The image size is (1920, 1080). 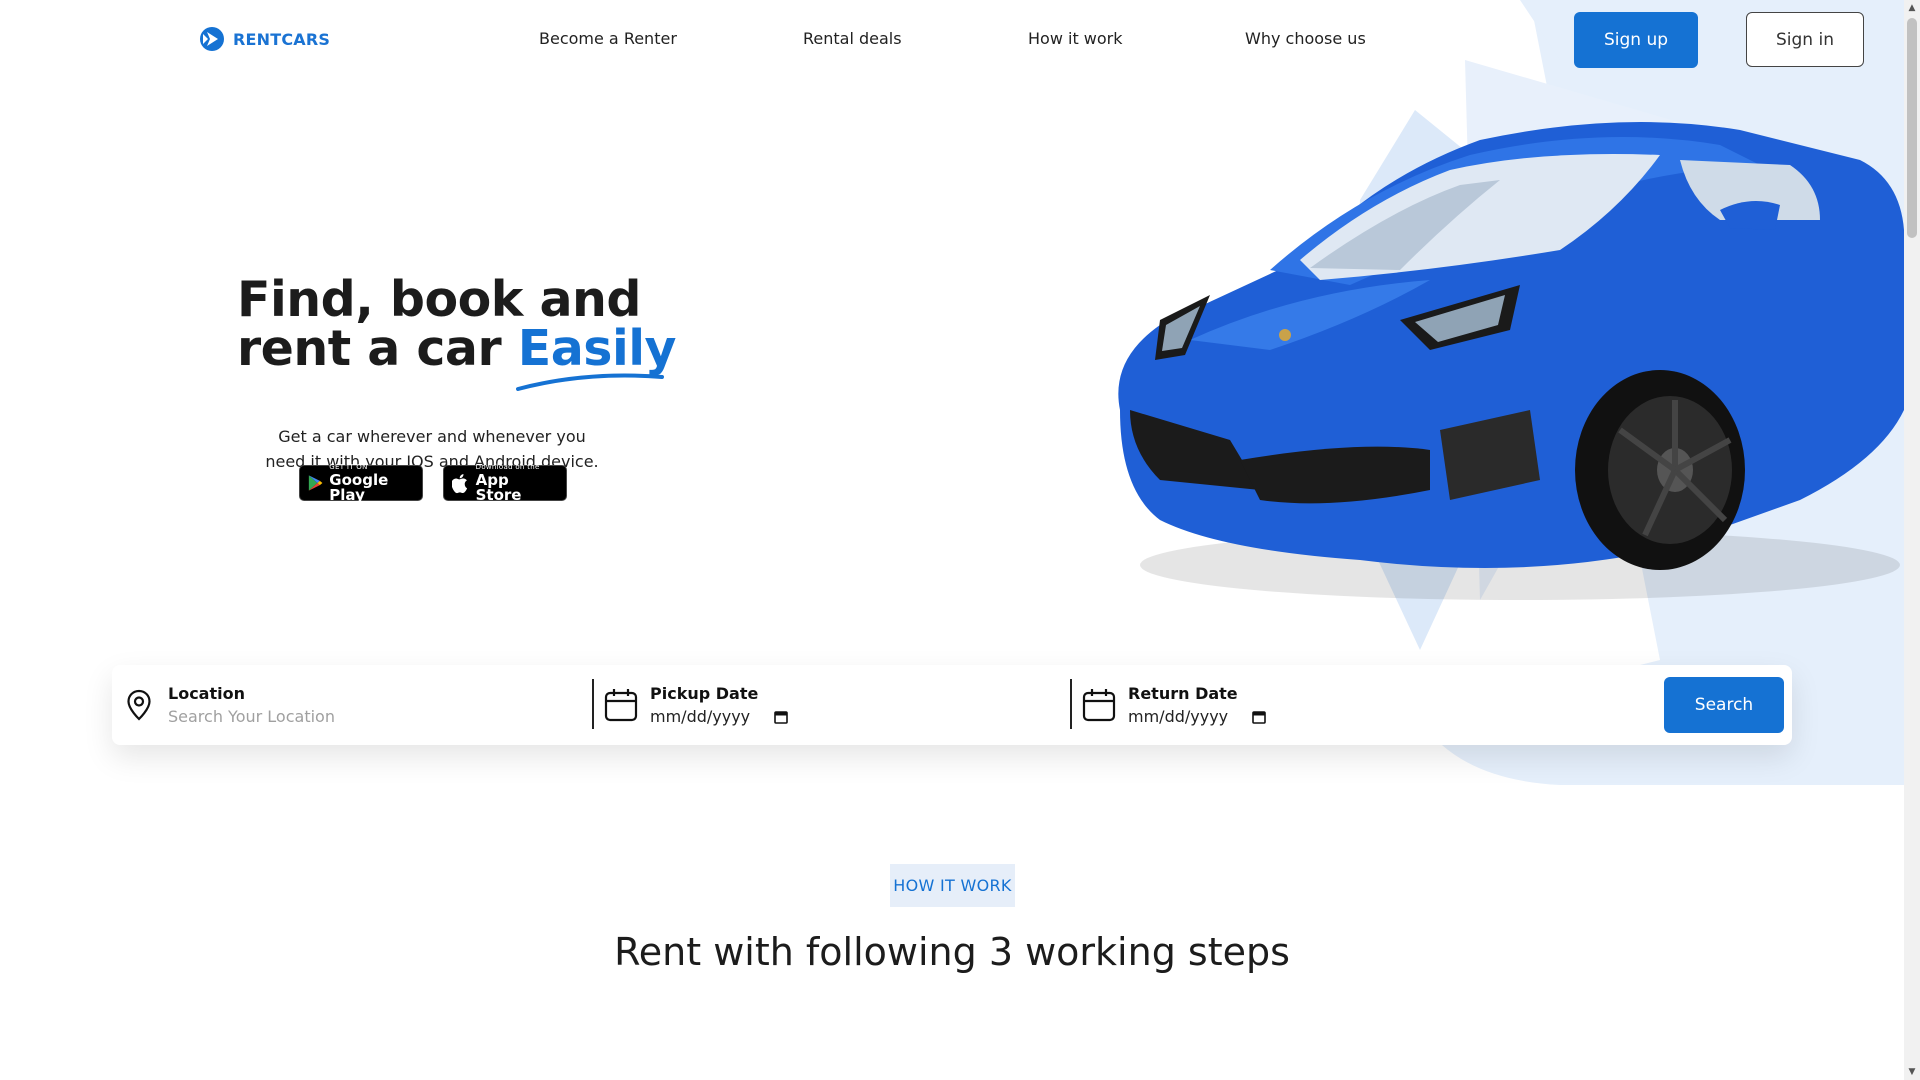 I want to click on search-bar: Location Pickup Date mm/dd/yyyy, so click(x=952, y=705).